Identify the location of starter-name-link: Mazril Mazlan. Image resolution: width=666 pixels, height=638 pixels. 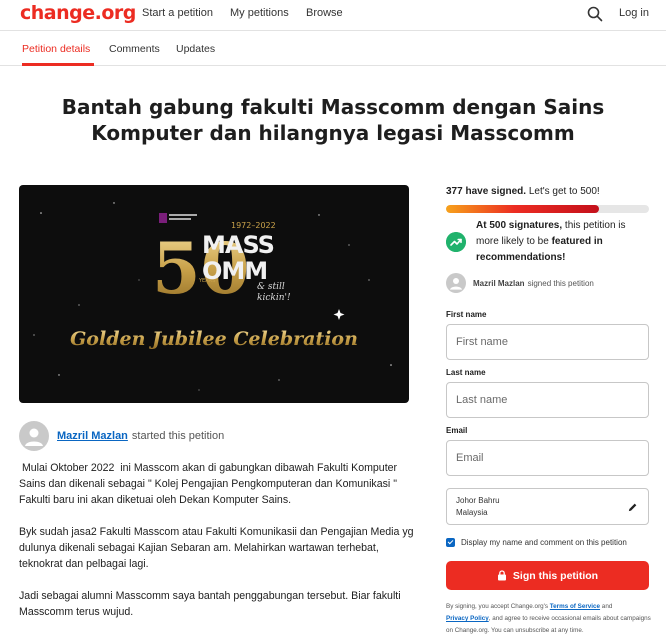
(92, 436).